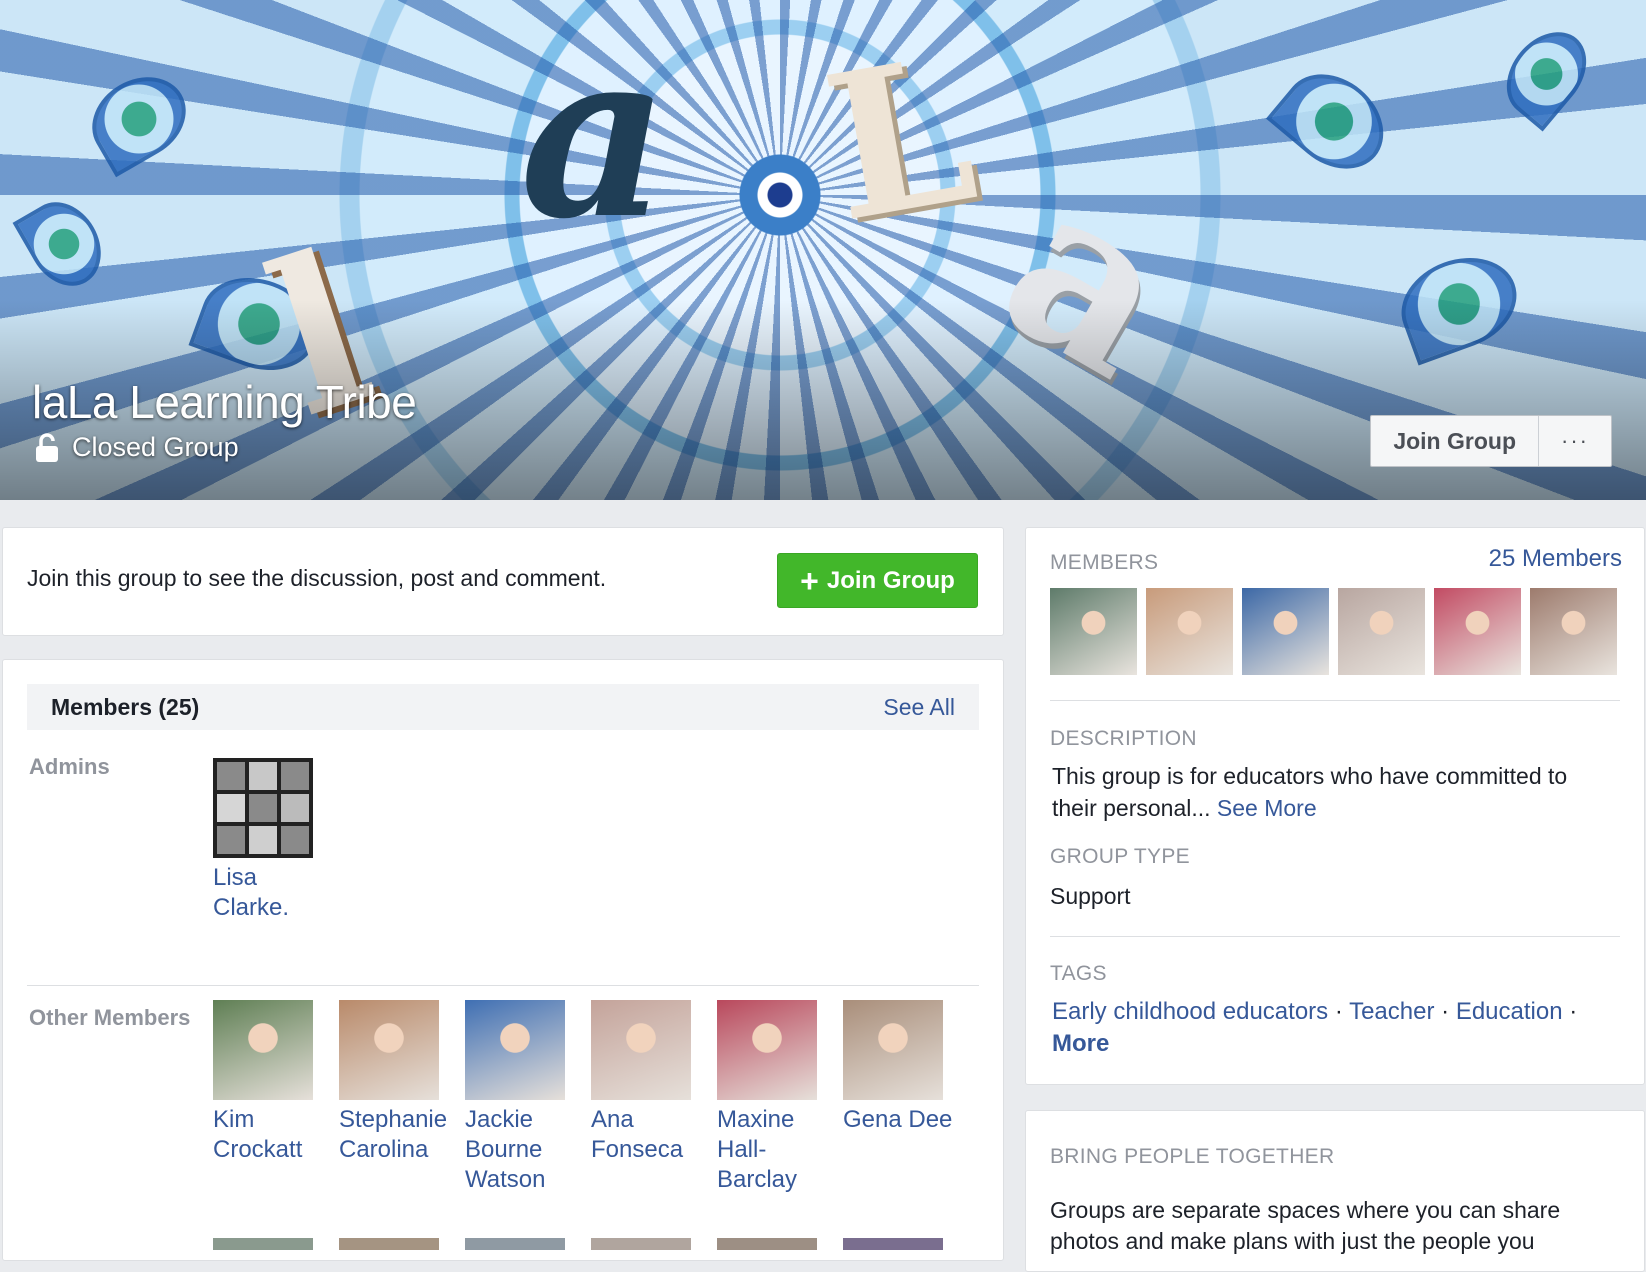 Image resolution: width=1646 pixels, height=1272 pixels. Describe the element at coordinates (273, 1120) in the screenshot. I see `member-name-line: Kim` at that location.